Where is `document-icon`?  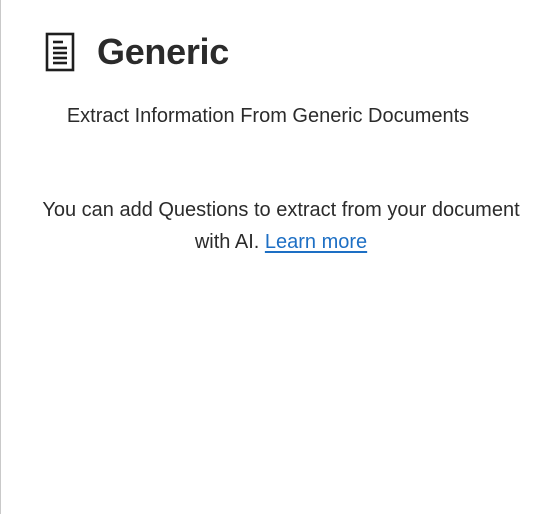 document-icon is located at coordinates (60, 52).